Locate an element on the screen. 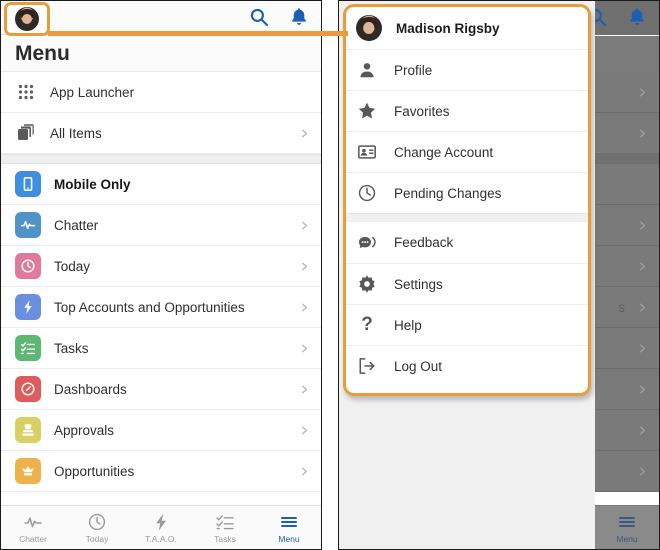 The width and height of the screenshot is (660, 550). left-bottom-tab-bar: Chatter Today T.A.A.O. Tasks Menu is located at coordinates (161, 527).